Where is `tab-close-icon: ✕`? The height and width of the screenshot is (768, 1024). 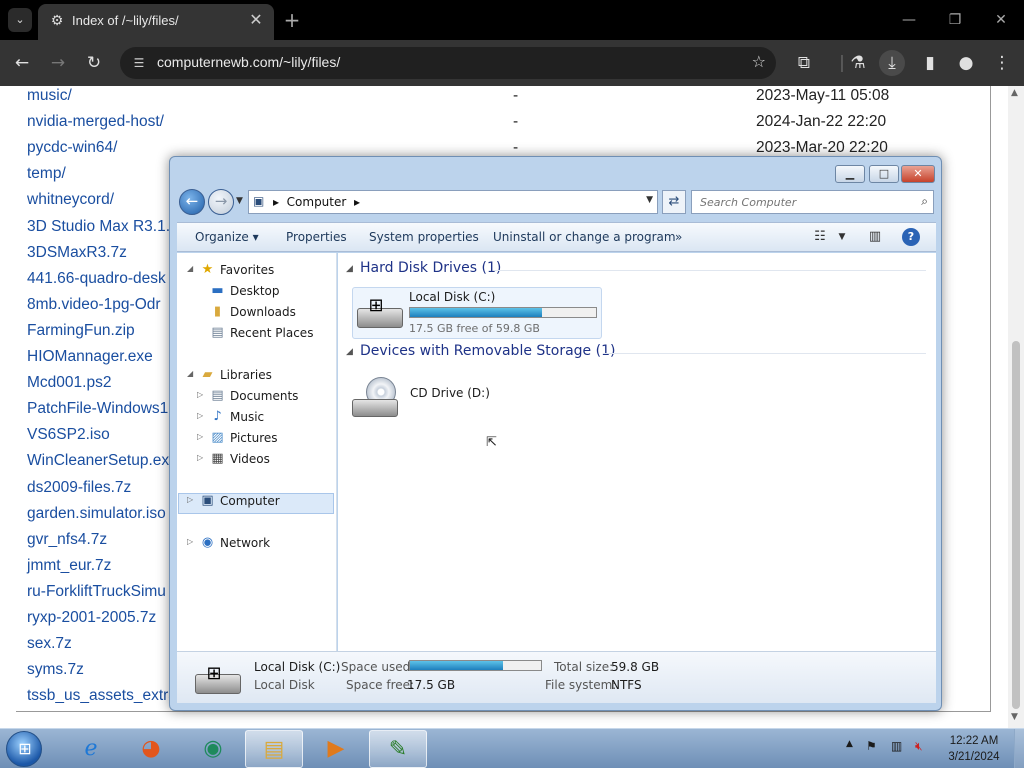
tab-close-icon: ✕ is located at coordinates (256, 20).